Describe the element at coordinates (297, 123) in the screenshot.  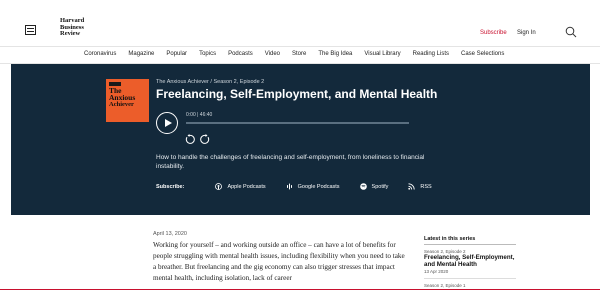
I see `audio-progress-bar` at that location.